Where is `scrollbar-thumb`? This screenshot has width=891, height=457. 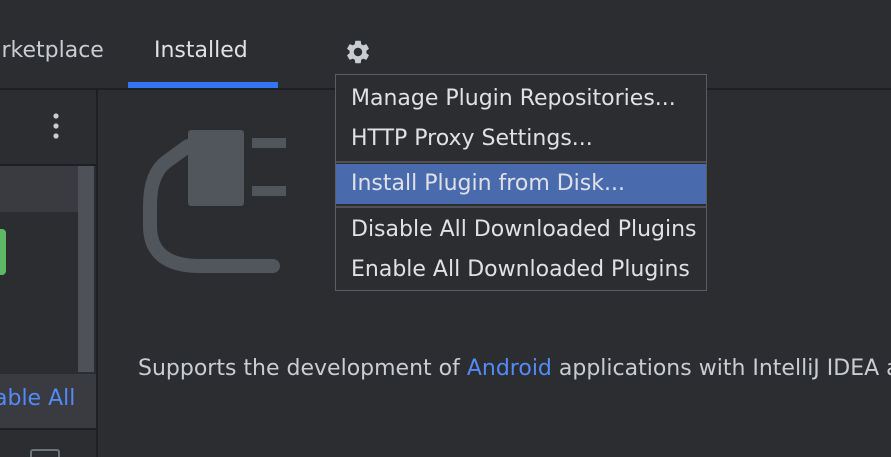
scrollbar-thumb is located at coordinates (86, 269).